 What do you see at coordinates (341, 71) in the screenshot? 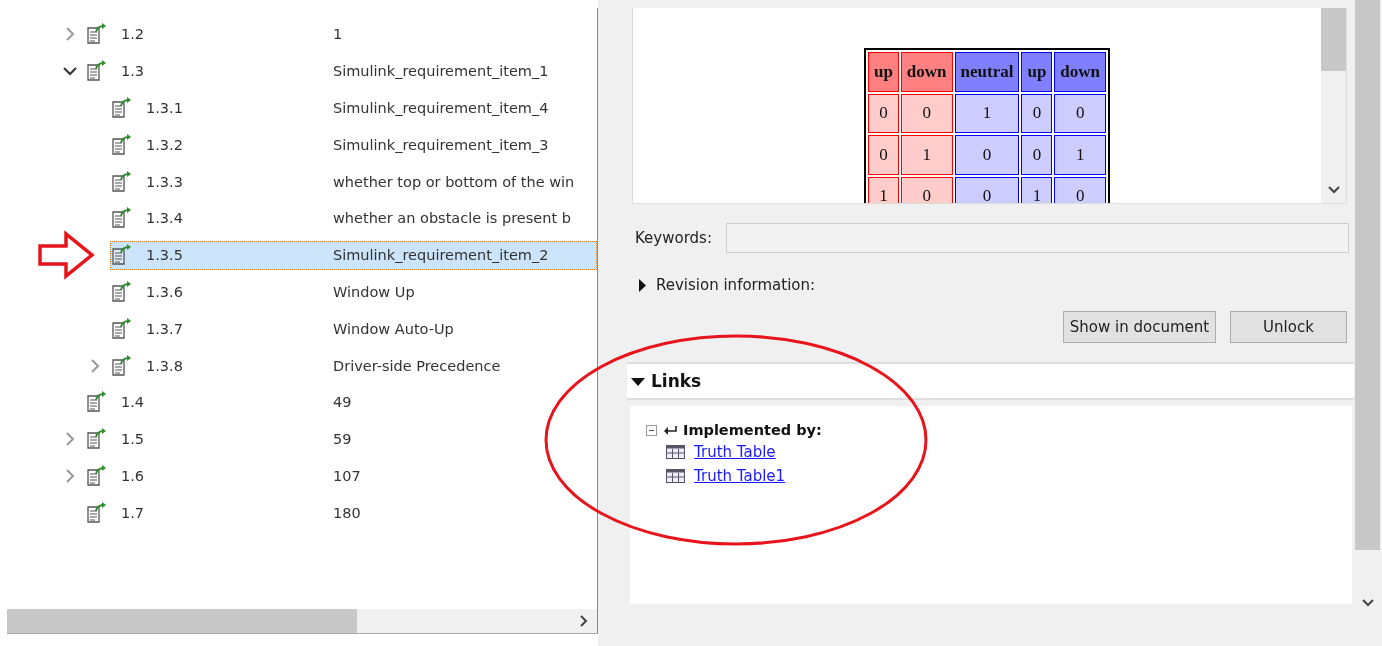
I see `tree-item: 1.3 Simulink_requirement_item_1` at bounding box center [341, 71].